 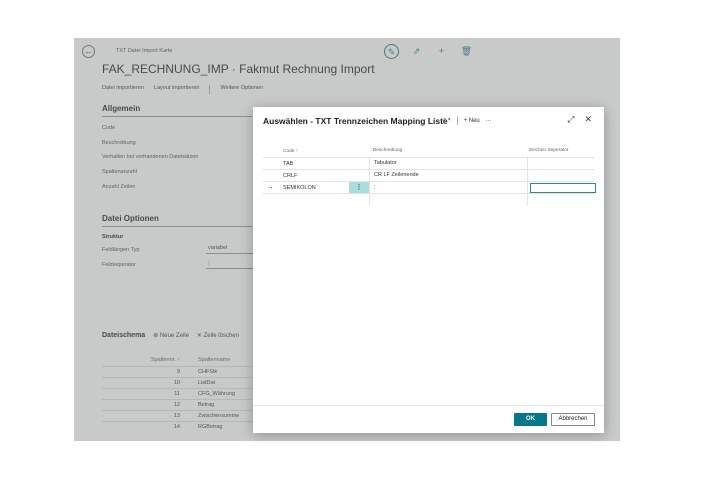 I want to click on table-row-empty, so click(x=428, y=199).